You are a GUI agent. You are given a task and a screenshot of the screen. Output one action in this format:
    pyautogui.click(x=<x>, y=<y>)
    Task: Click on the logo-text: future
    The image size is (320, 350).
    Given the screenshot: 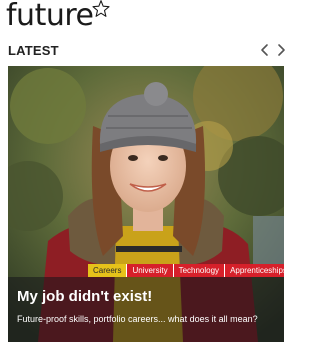 What is the action you would take?
    pyautogui.click(x=50, y=16)
    